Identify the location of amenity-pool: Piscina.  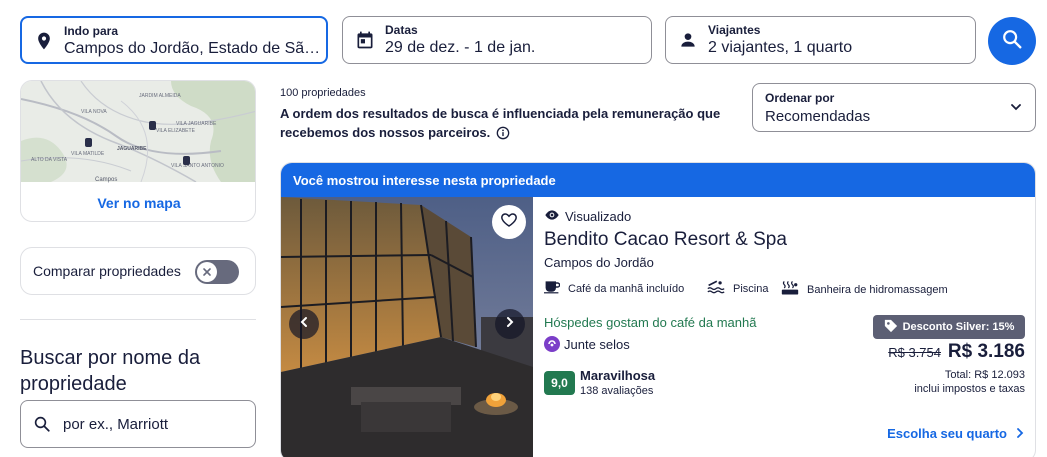
(737, 288).